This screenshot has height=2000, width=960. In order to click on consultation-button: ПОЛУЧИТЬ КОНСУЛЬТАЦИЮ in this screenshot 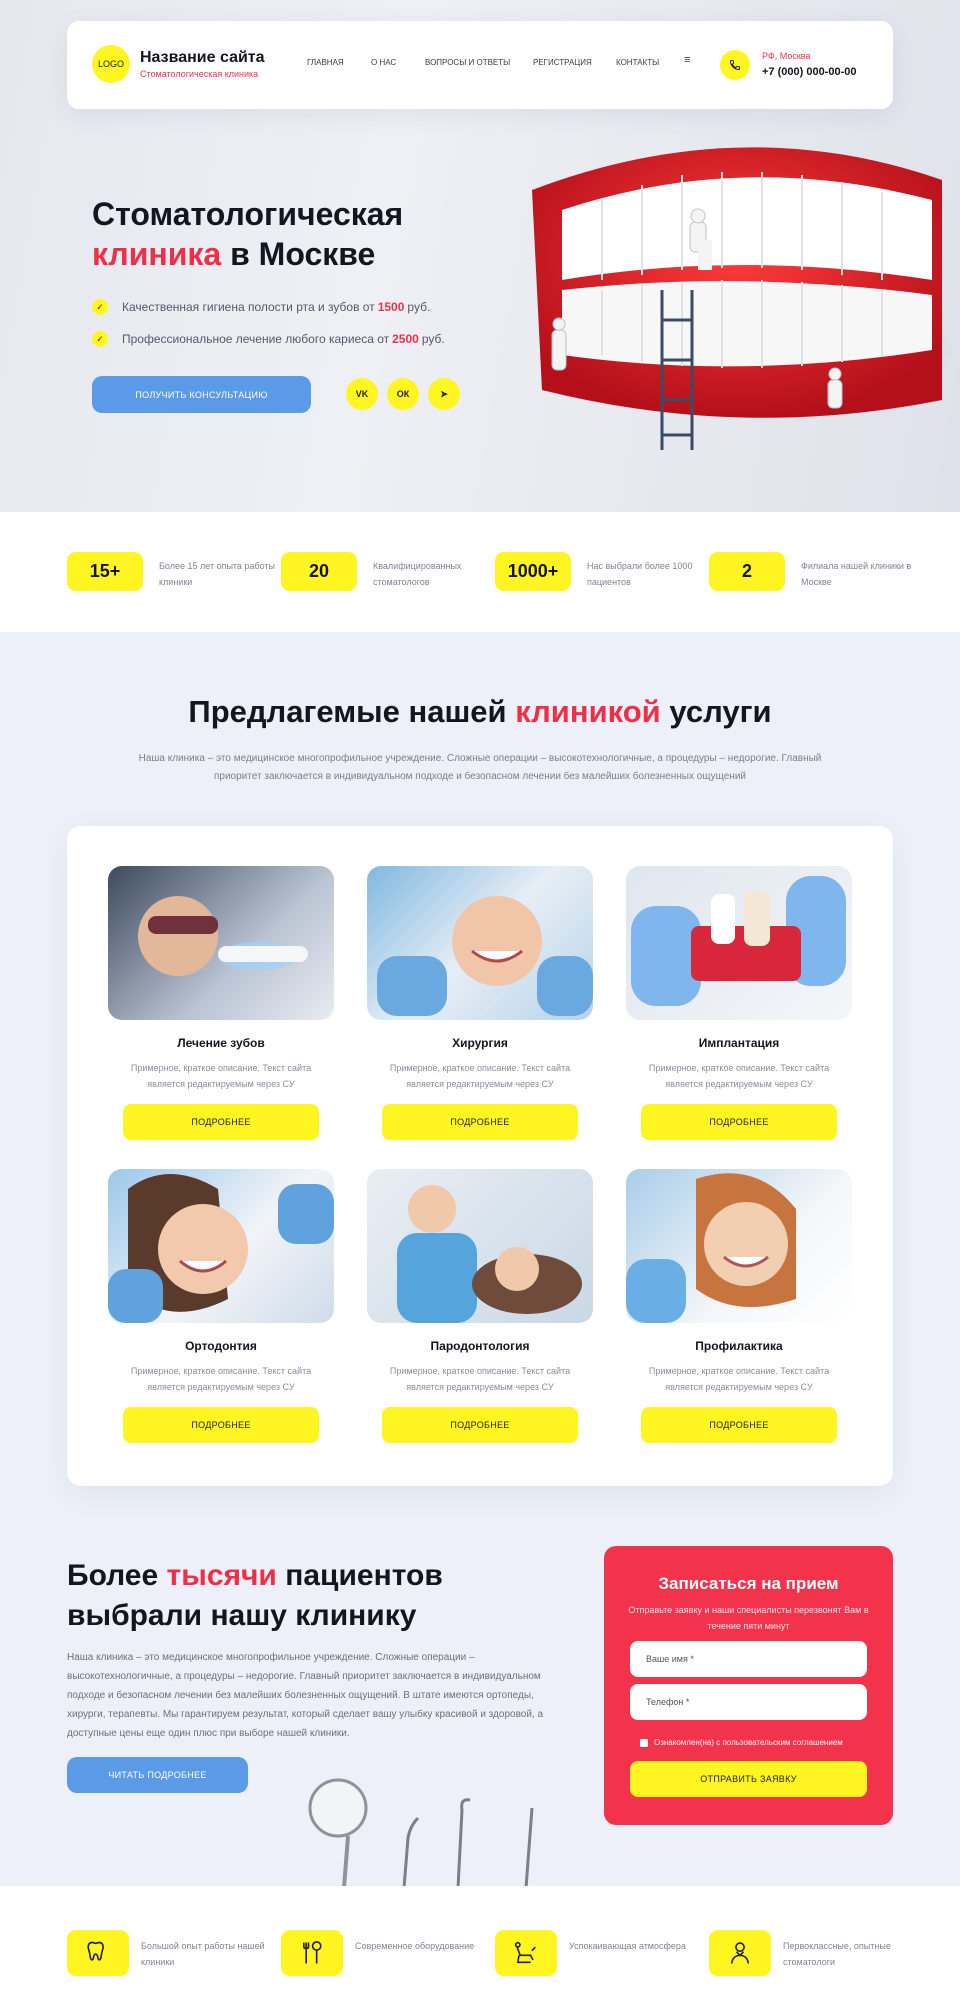, I will do `click(201, 394)`.